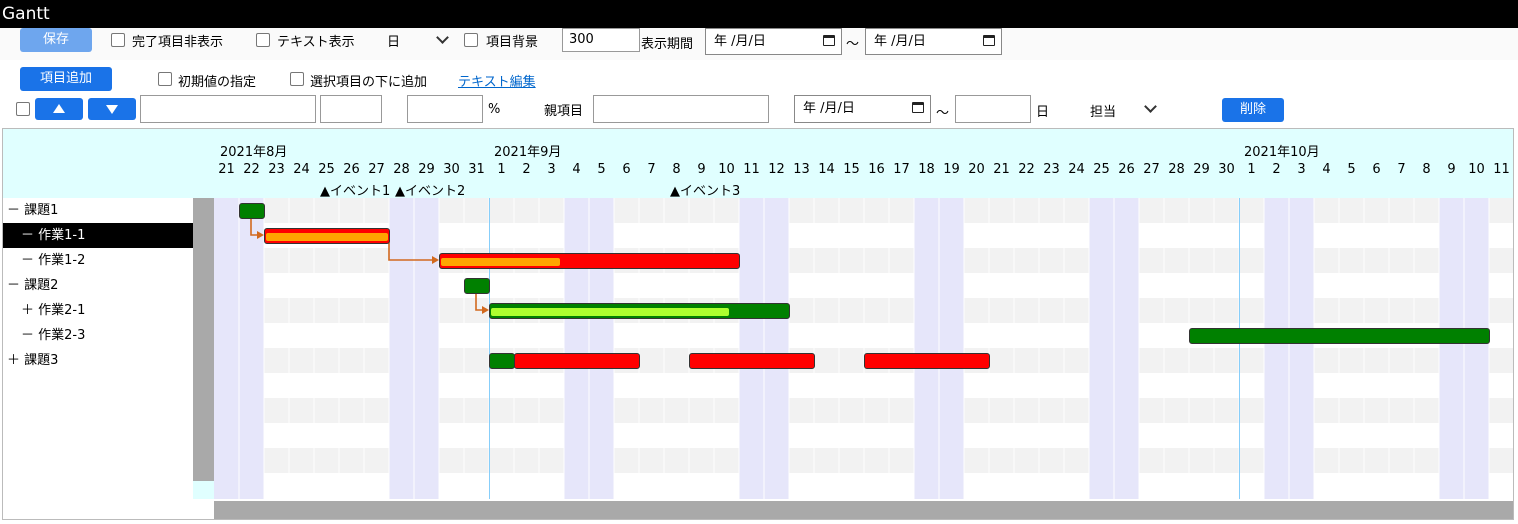 Image resolution: width=1518 pixels, height=524 pixels. I want to click on day-label: 29, so click(1201, 169).